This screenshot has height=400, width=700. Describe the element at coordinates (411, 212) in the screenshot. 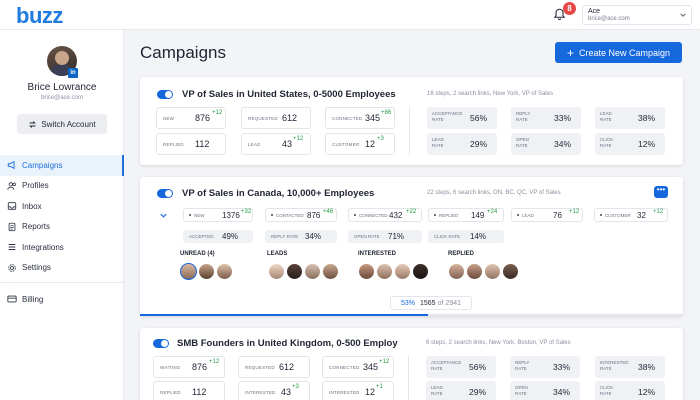

I see `stat-delta: +22` at that location.